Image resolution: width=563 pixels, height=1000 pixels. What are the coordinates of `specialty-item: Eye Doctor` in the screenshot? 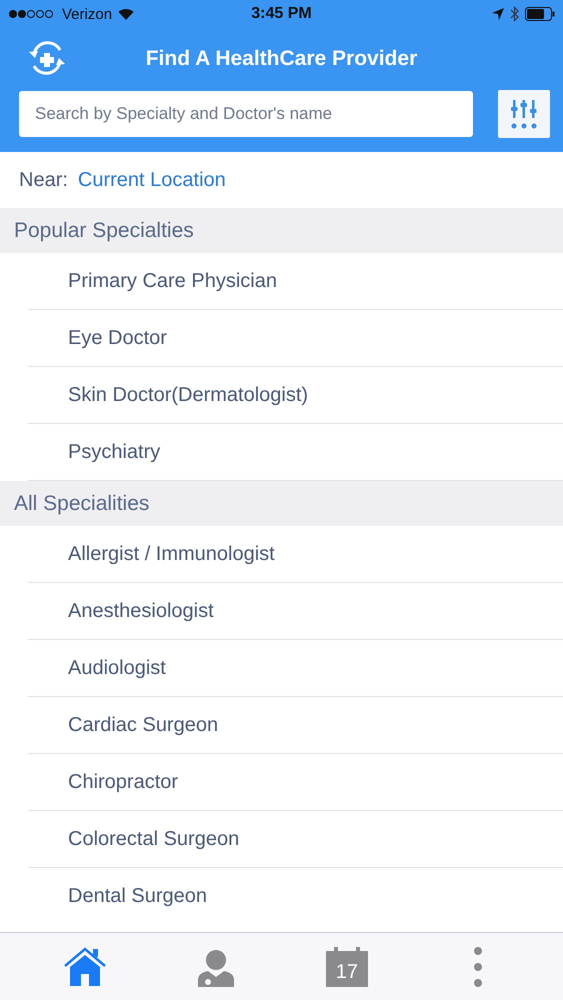 It's located at (295, 338).